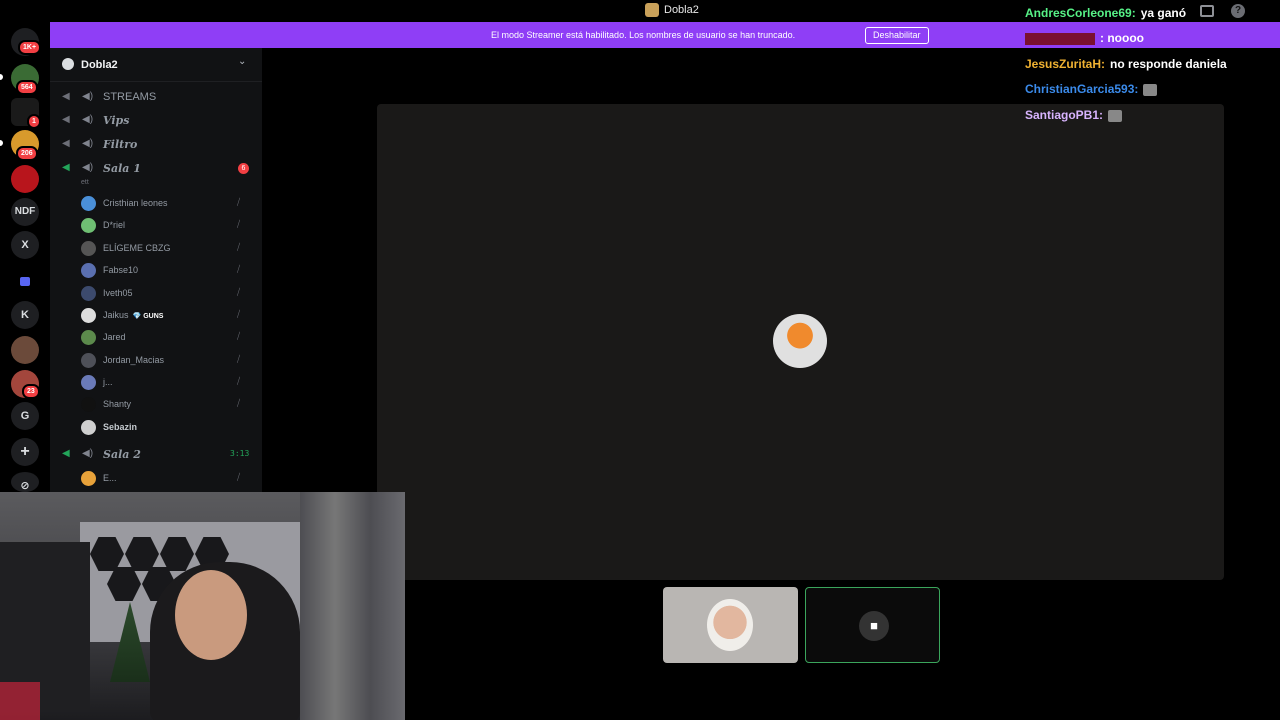  What do you see at coordinates (156, 145) in the screenshot?
I see `channel-filtro: ◀ ◀) Filtro` at bounding box center [156, 145].